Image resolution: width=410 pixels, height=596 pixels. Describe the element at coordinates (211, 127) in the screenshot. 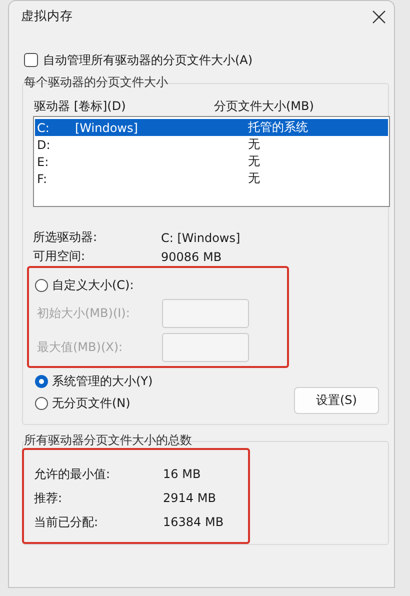

I see `drive-row: C: [Windows] 托管的系统` at that location.